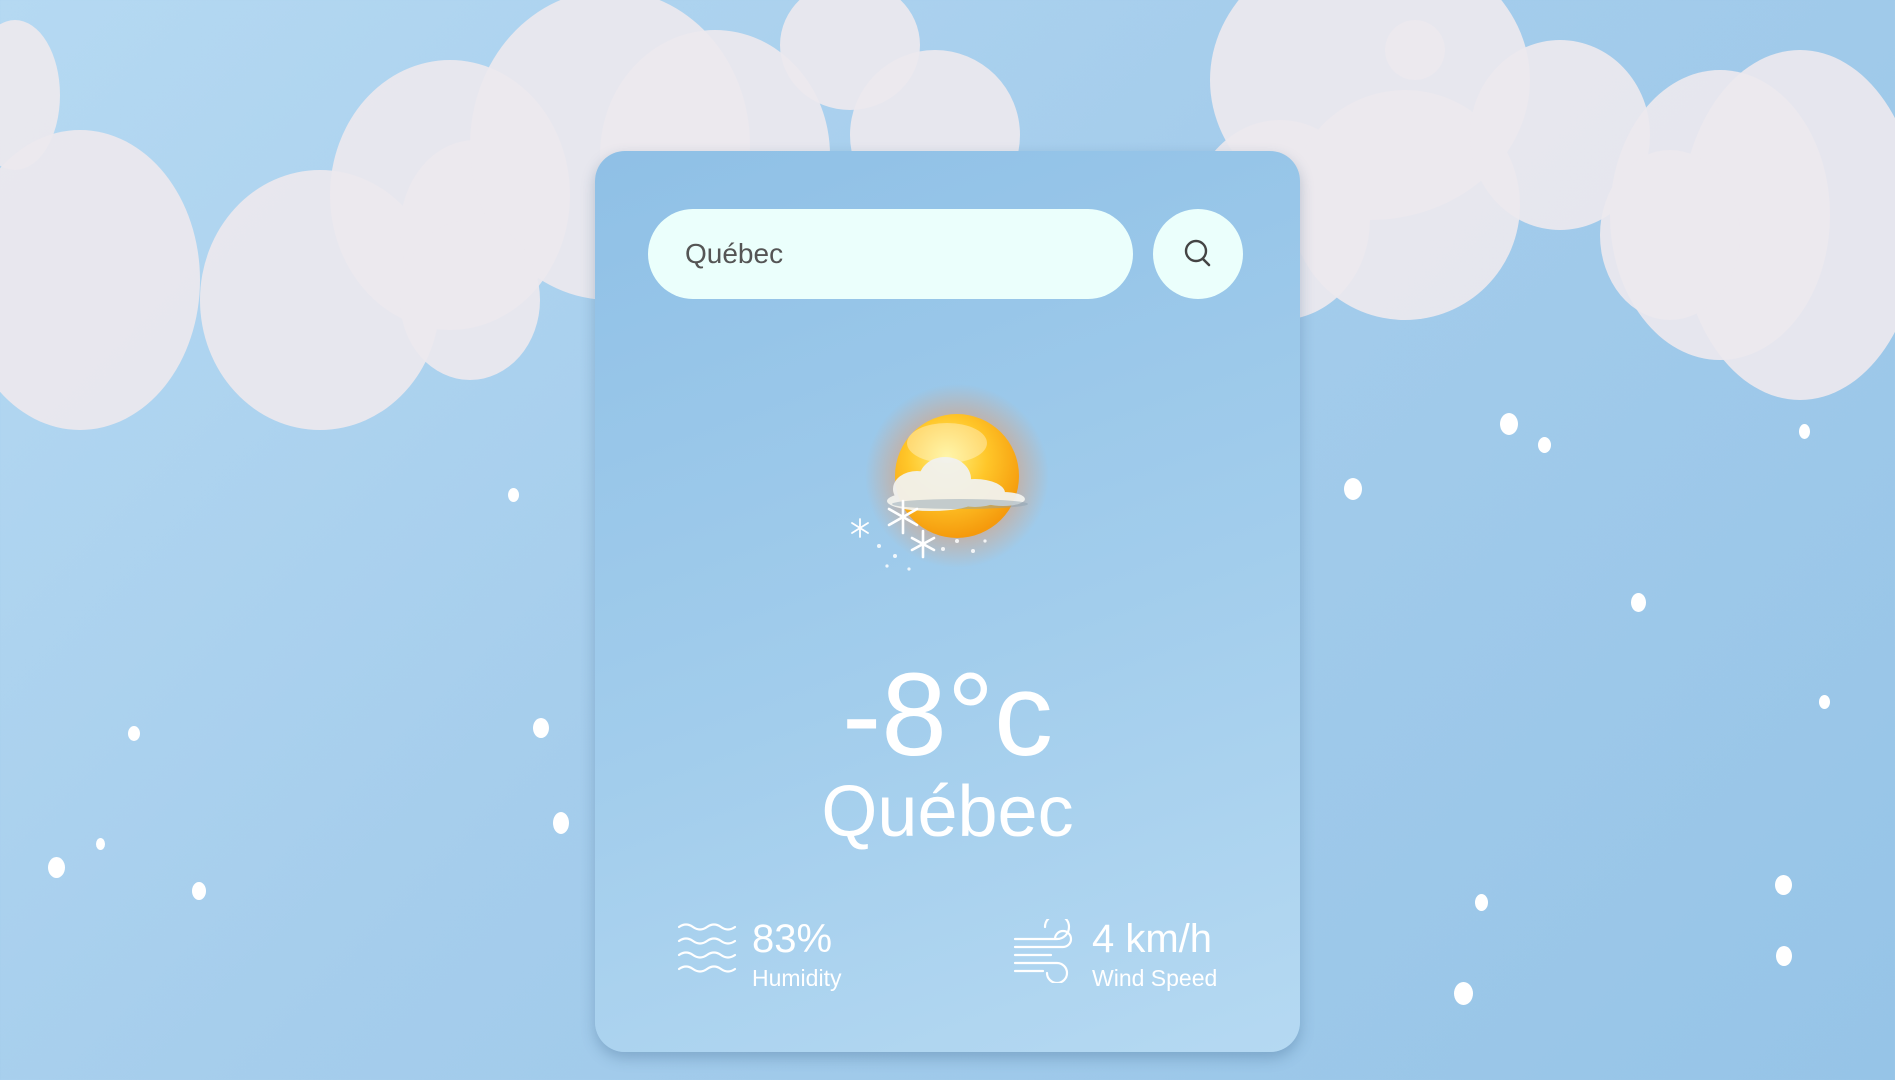 The height and width of the screenshot is (1080, 1895). What do you see at coordinates (950, 477) in the screenshot?
I see `sun-cloud-snow-icon` at bounding box center [950, 477].